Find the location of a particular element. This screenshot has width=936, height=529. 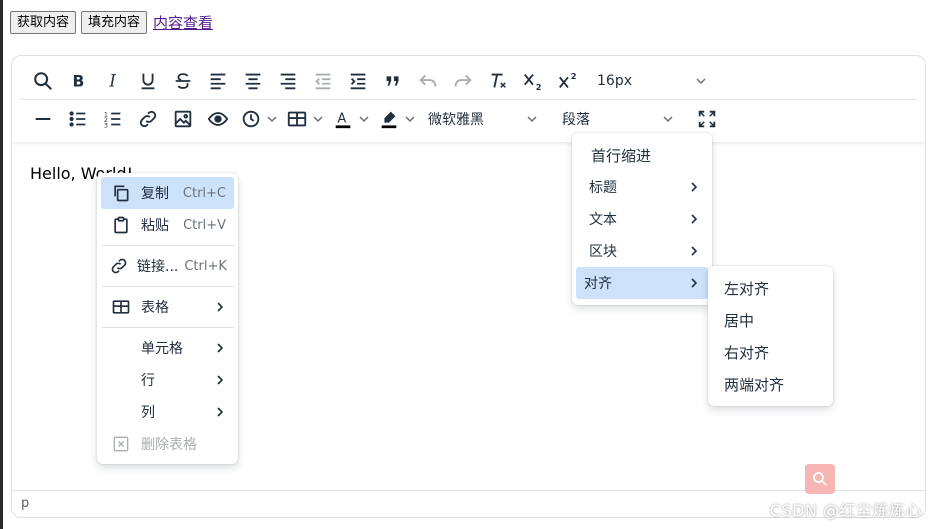

subscript-icon: 2 is located at coordinates (533, 81).